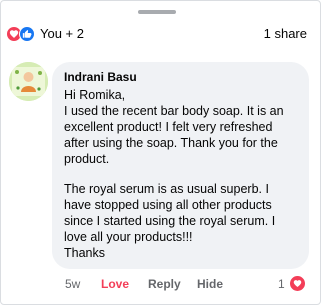 The width and height of the screenshot is (321, 305). Describe the element at coordinates (157, 12) in the screenshot. I see `drag-handle` at that location.